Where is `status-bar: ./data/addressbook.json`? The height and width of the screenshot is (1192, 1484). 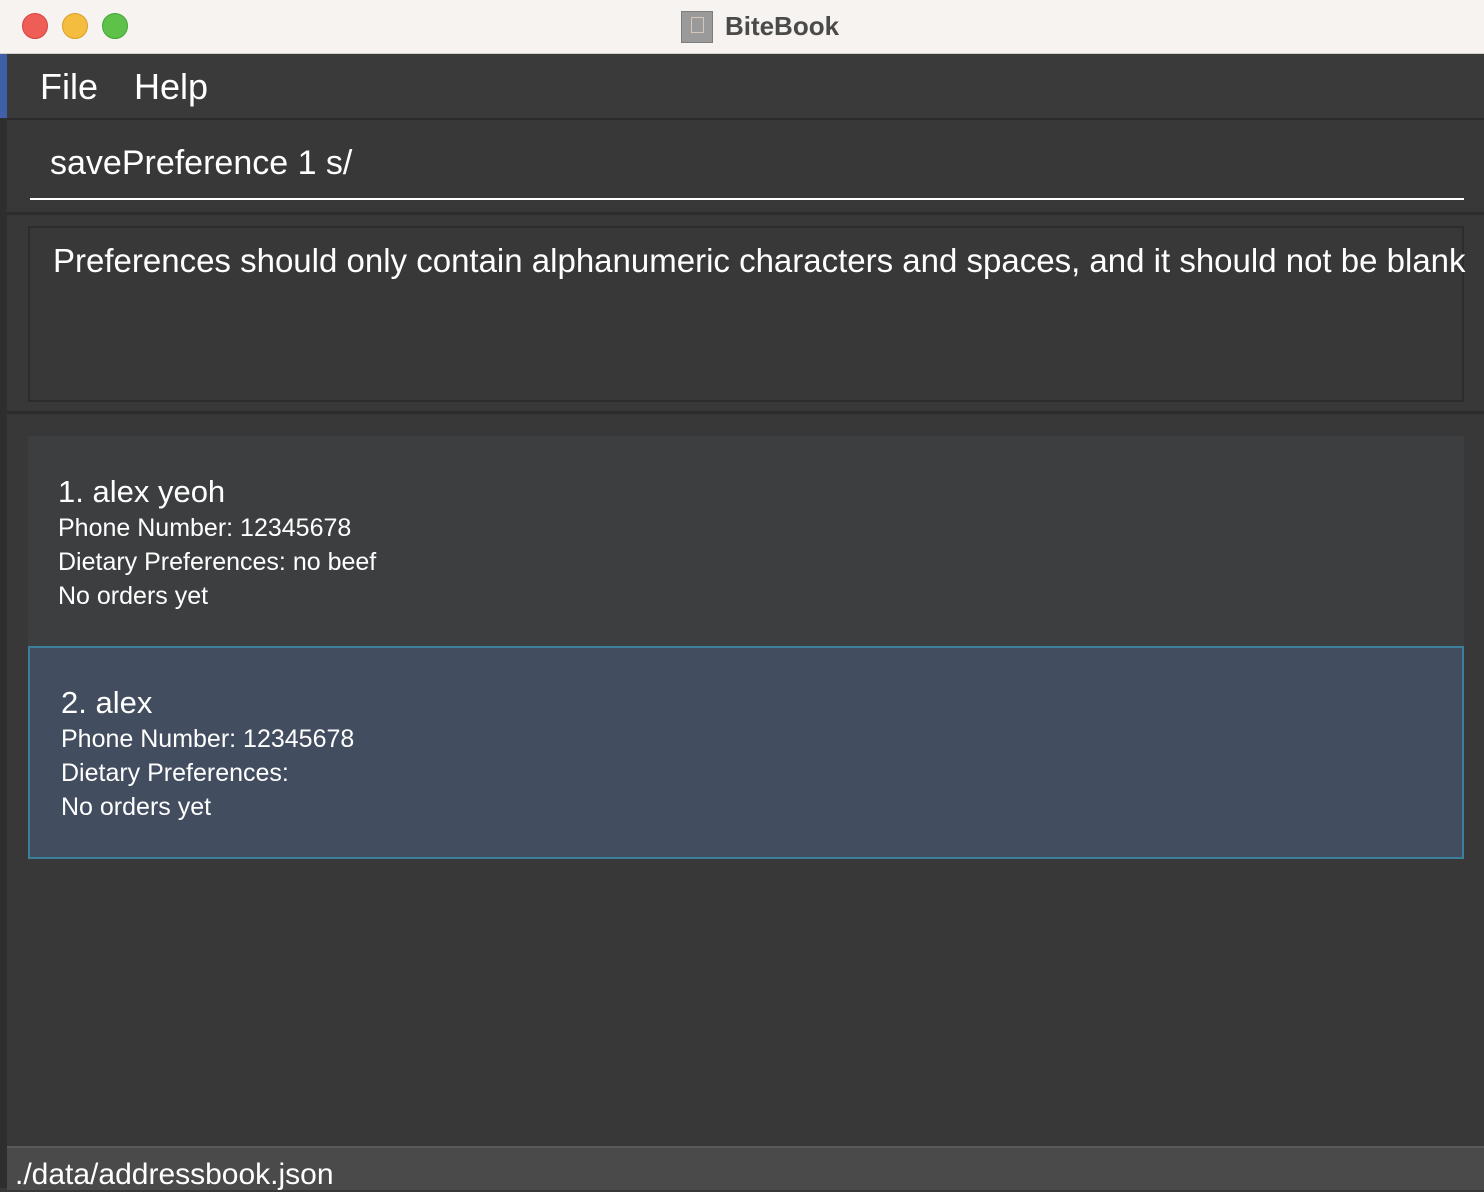
status-bar: ./data/addressbook.json is located at coordinates (745, 1168).